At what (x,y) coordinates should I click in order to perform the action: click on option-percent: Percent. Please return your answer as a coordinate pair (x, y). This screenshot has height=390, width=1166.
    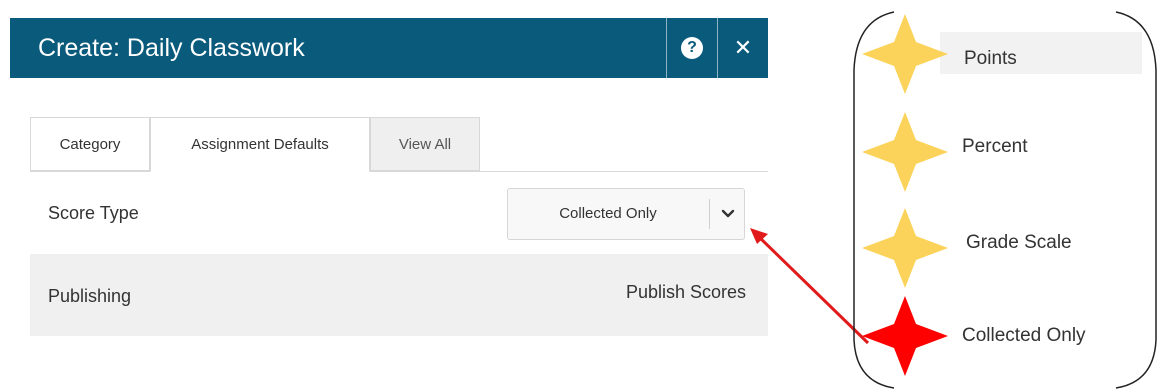
    Looking at the image, I should click on (995, 146).